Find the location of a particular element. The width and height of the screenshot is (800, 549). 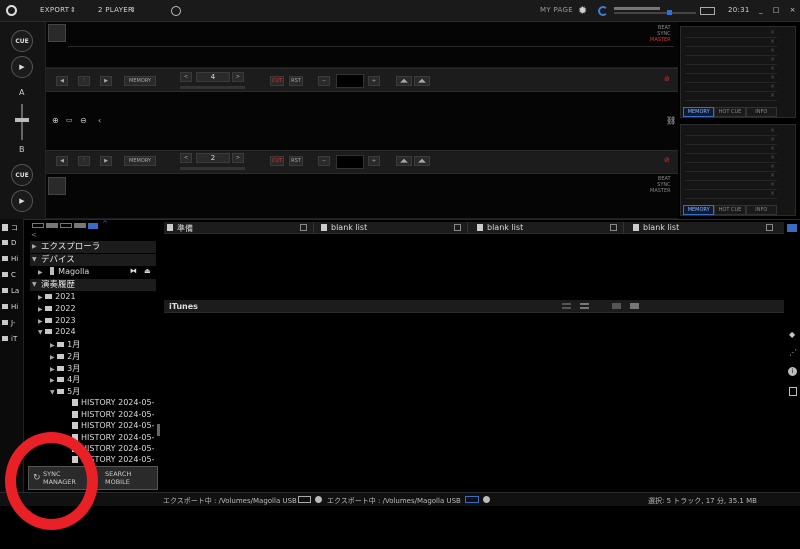

nav-item-collection: コ is located at coordinates (12, 230).